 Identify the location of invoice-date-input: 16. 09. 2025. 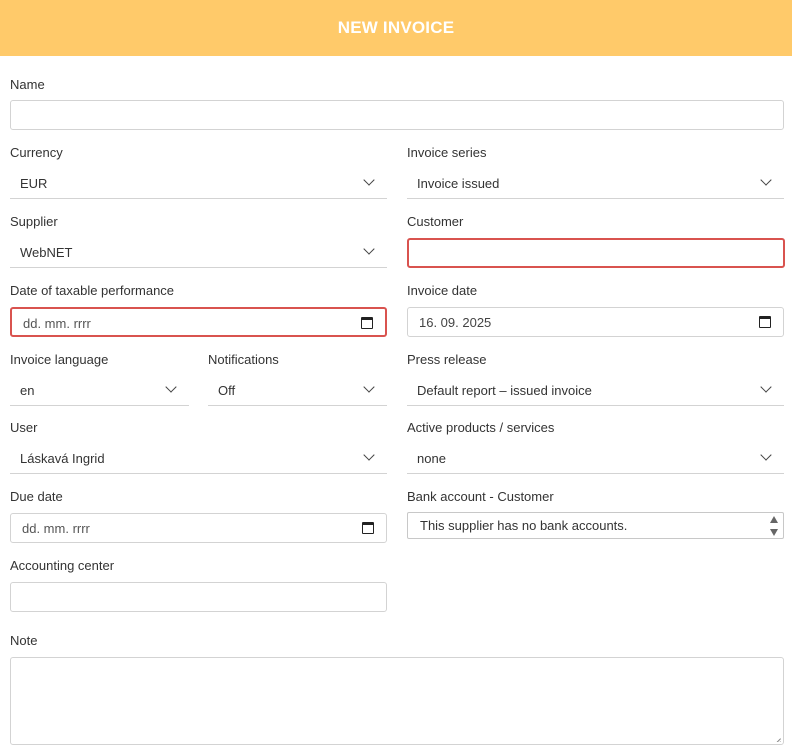
(595, 322).